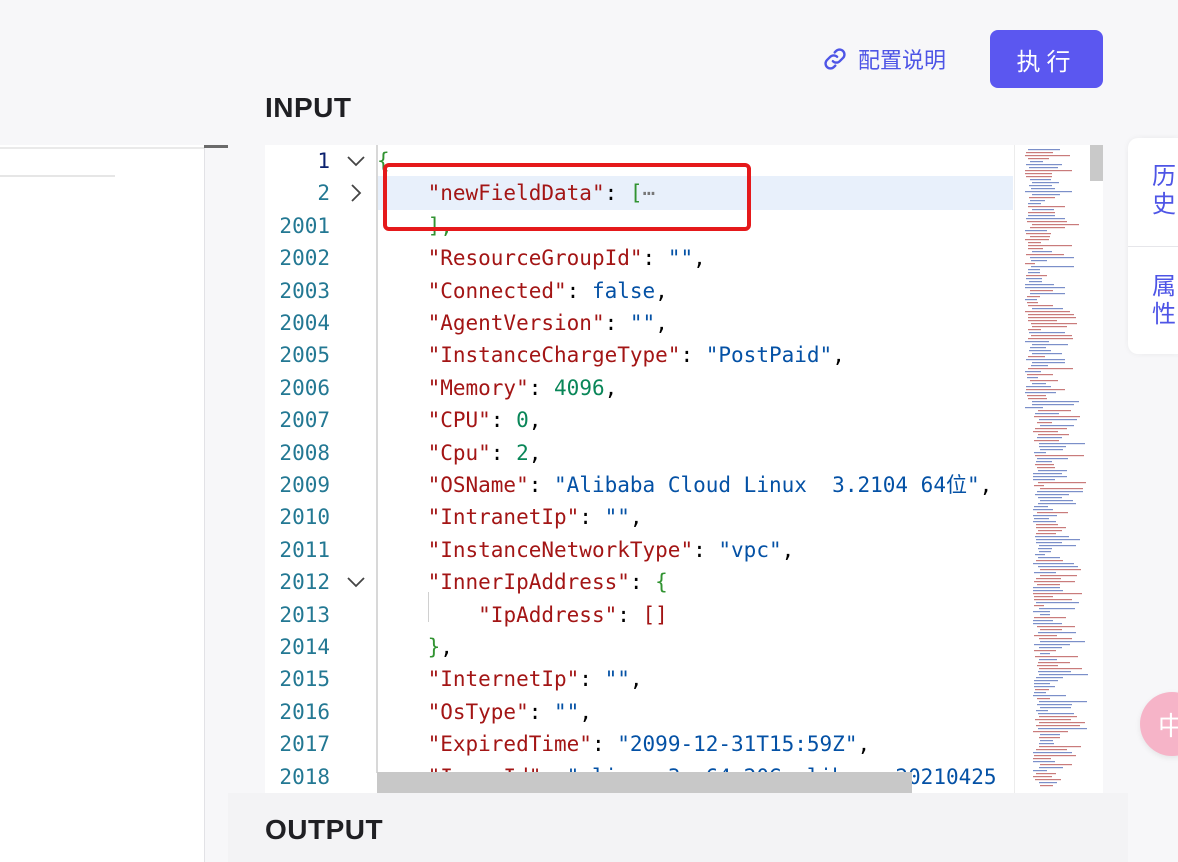 This screenshot has width=1178, height=862. Describe the element at coordinates (503, 679) in the screenshot. I see `json-key: "InternetIp"` at that location.